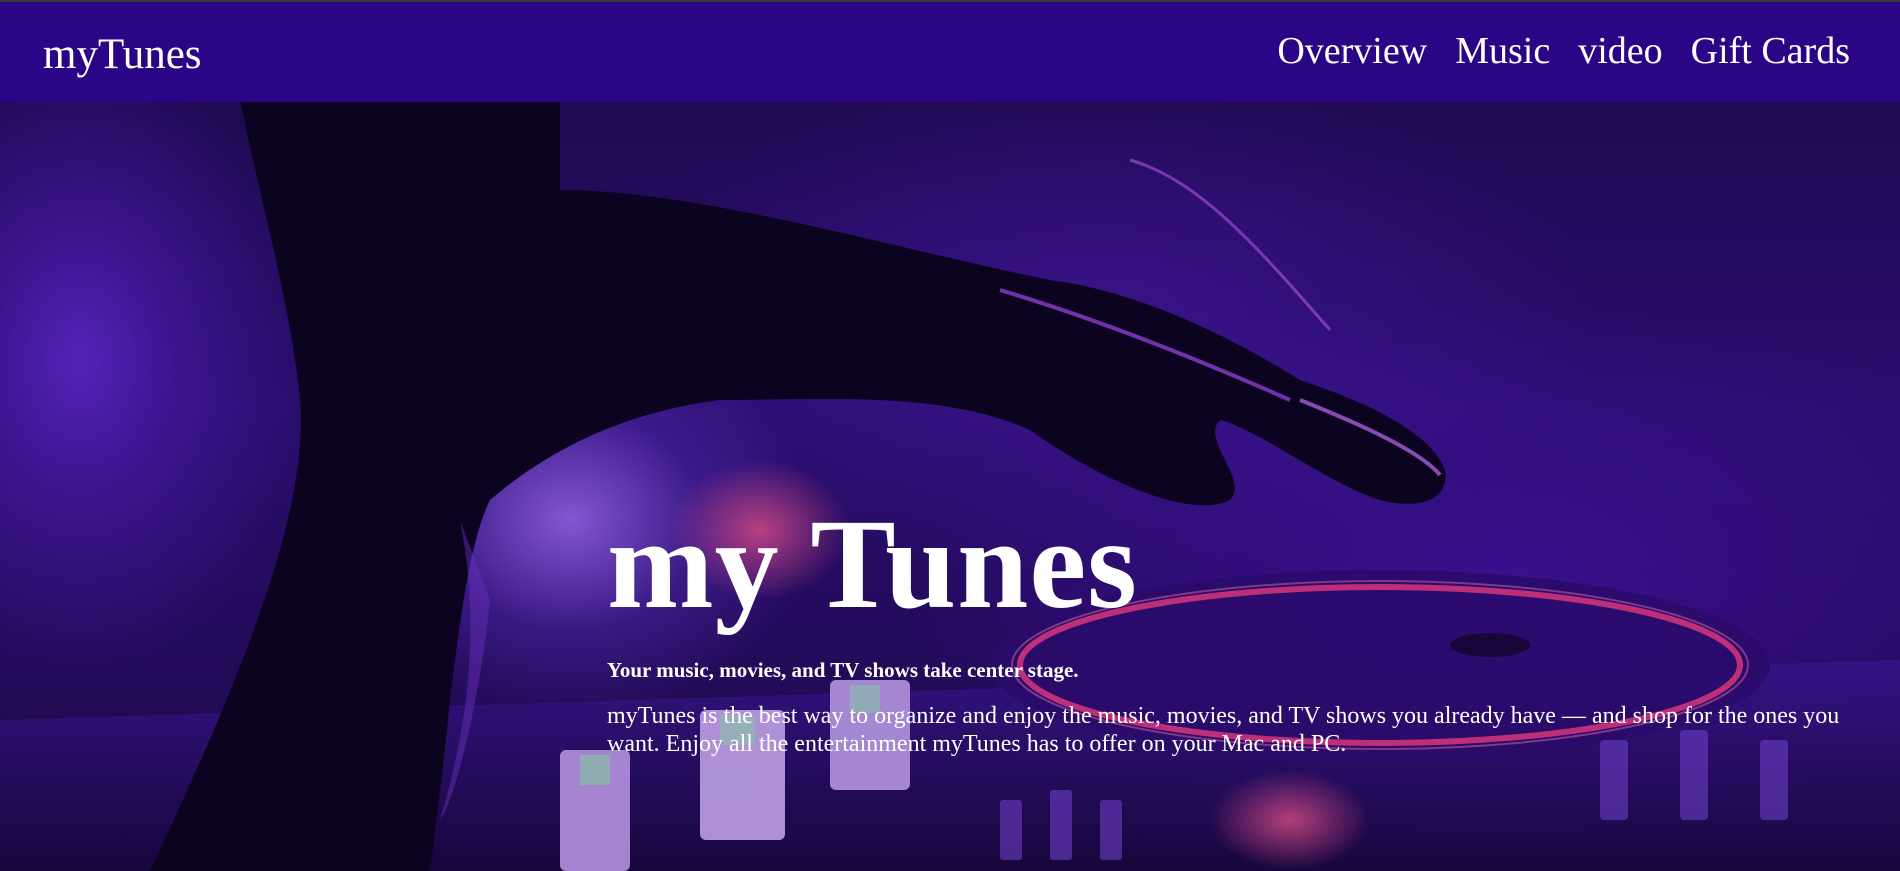 The width and height of the screenshot is (1900, 871). I want to click on nav-link-gift-cards: Gift Cards, so click(1770, 51).